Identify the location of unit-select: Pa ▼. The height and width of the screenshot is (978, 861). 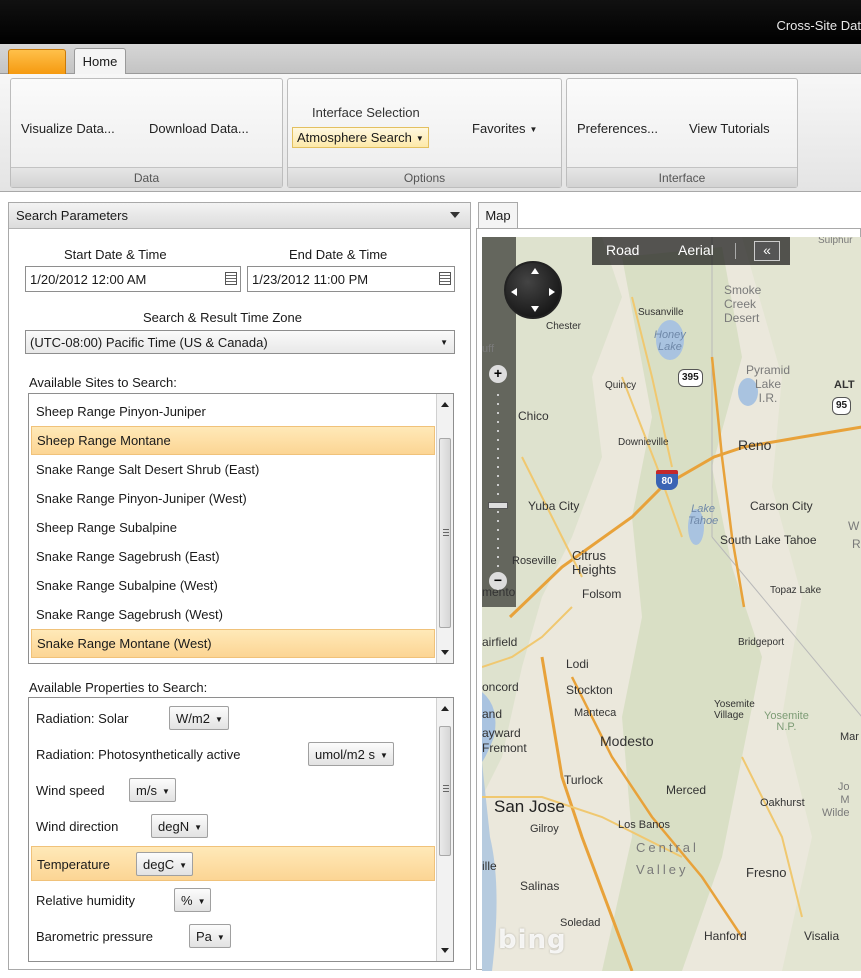
(210, 936).